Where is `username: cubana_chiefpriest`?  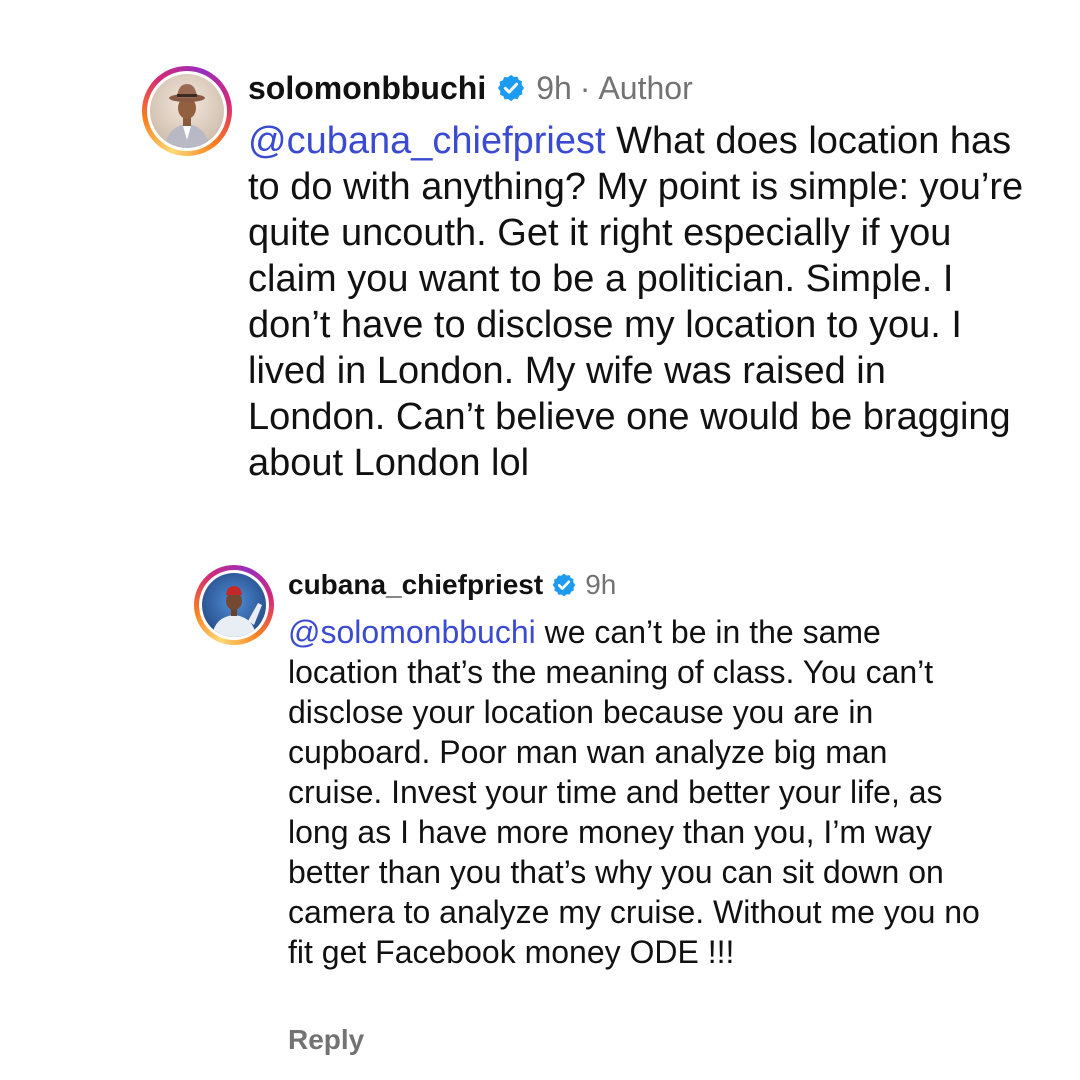 username: cubana_chiefpriest is located at coordinates (415, 585).